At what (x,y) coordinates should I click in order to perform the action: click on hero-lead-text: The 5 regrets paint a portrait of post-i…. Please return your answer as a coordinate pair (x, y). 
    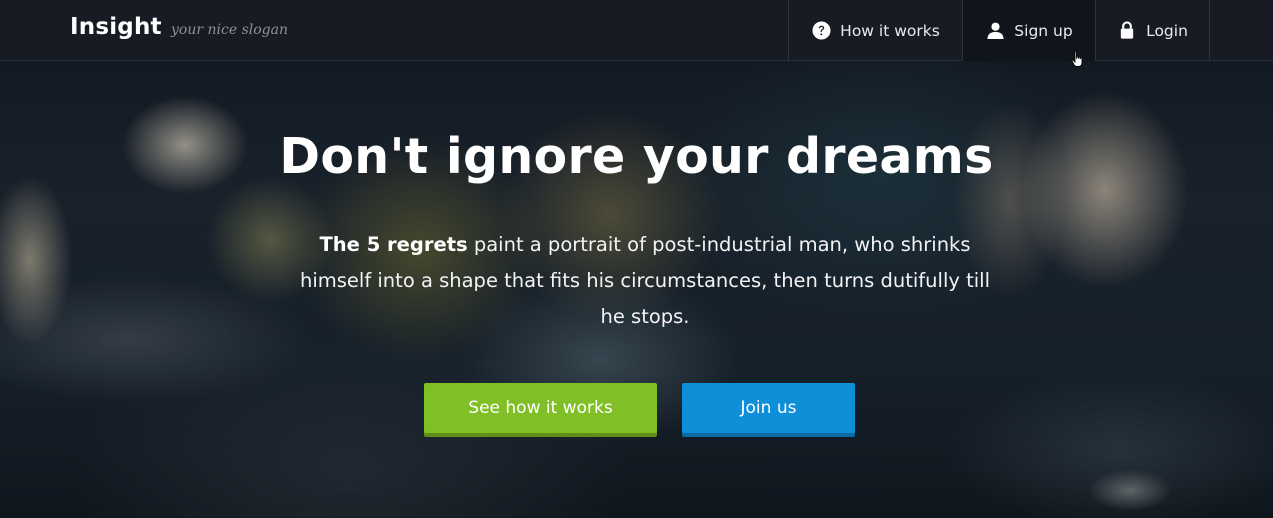
    Looking at the image, I should click on (645, 281).